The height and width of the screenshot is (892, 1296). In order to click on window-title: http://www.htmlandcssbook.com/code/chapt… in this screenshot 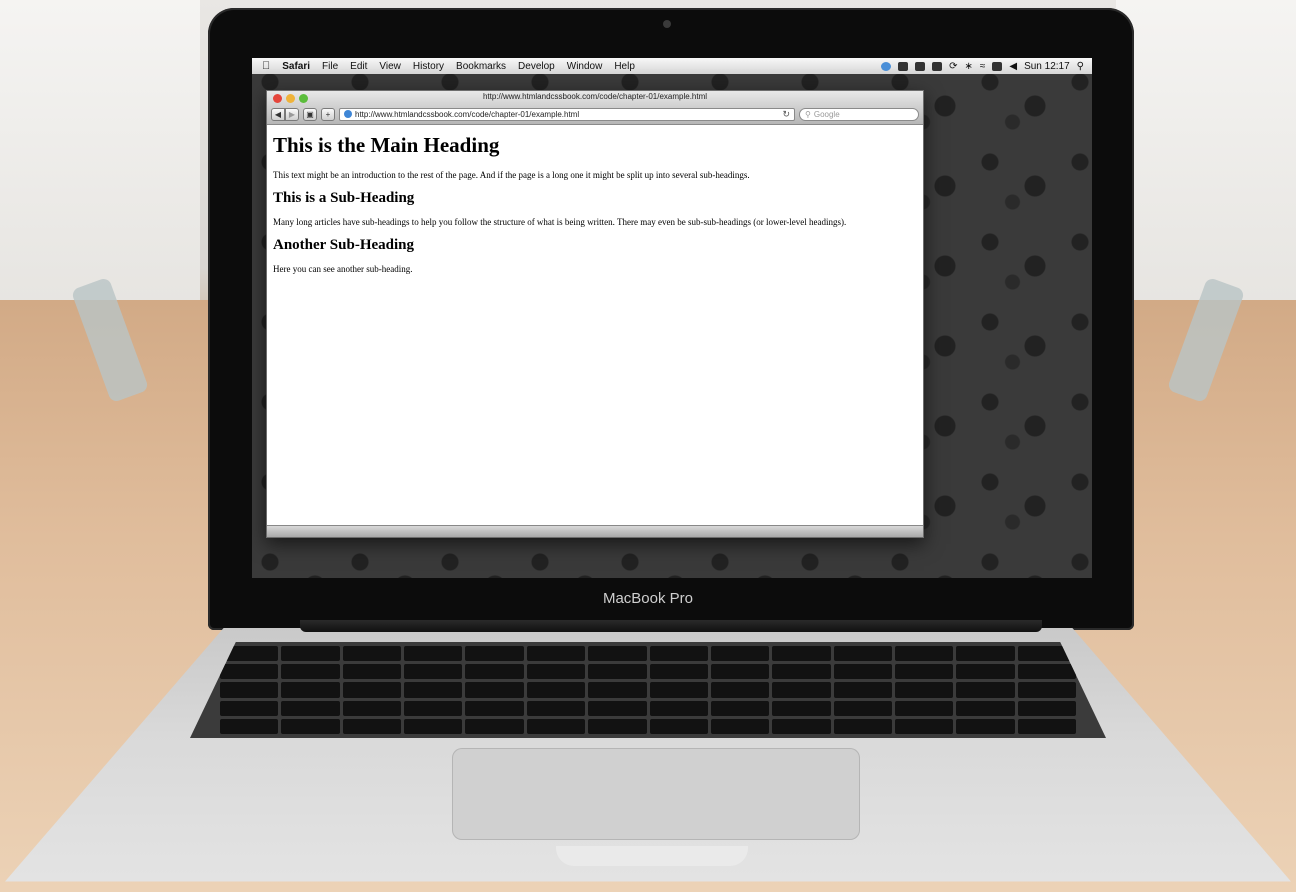, I will do `click(595, 96)`.